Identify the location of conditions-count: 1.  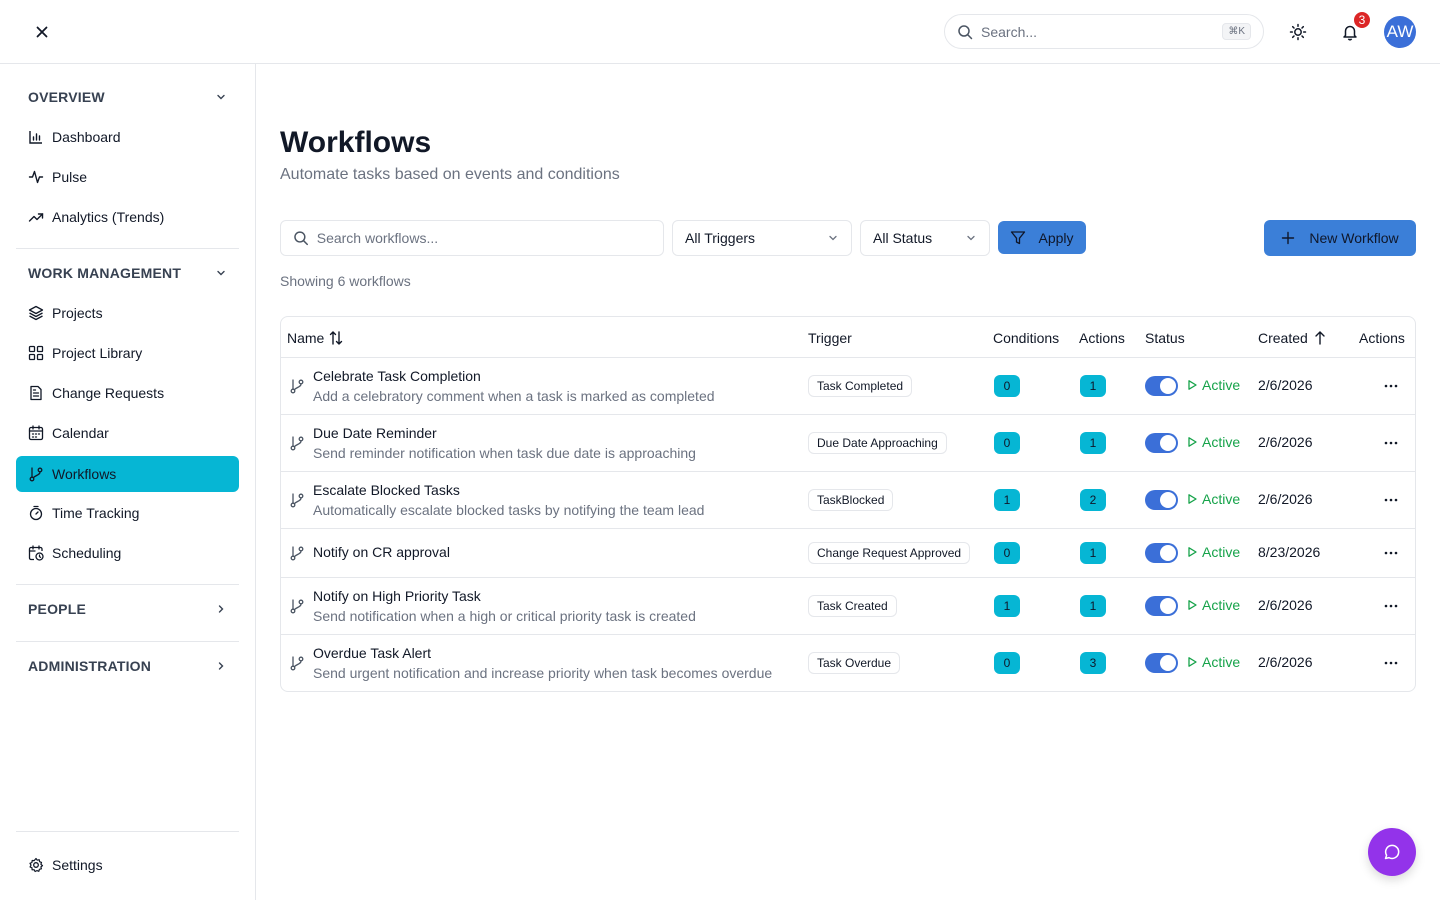
(1007, 606).